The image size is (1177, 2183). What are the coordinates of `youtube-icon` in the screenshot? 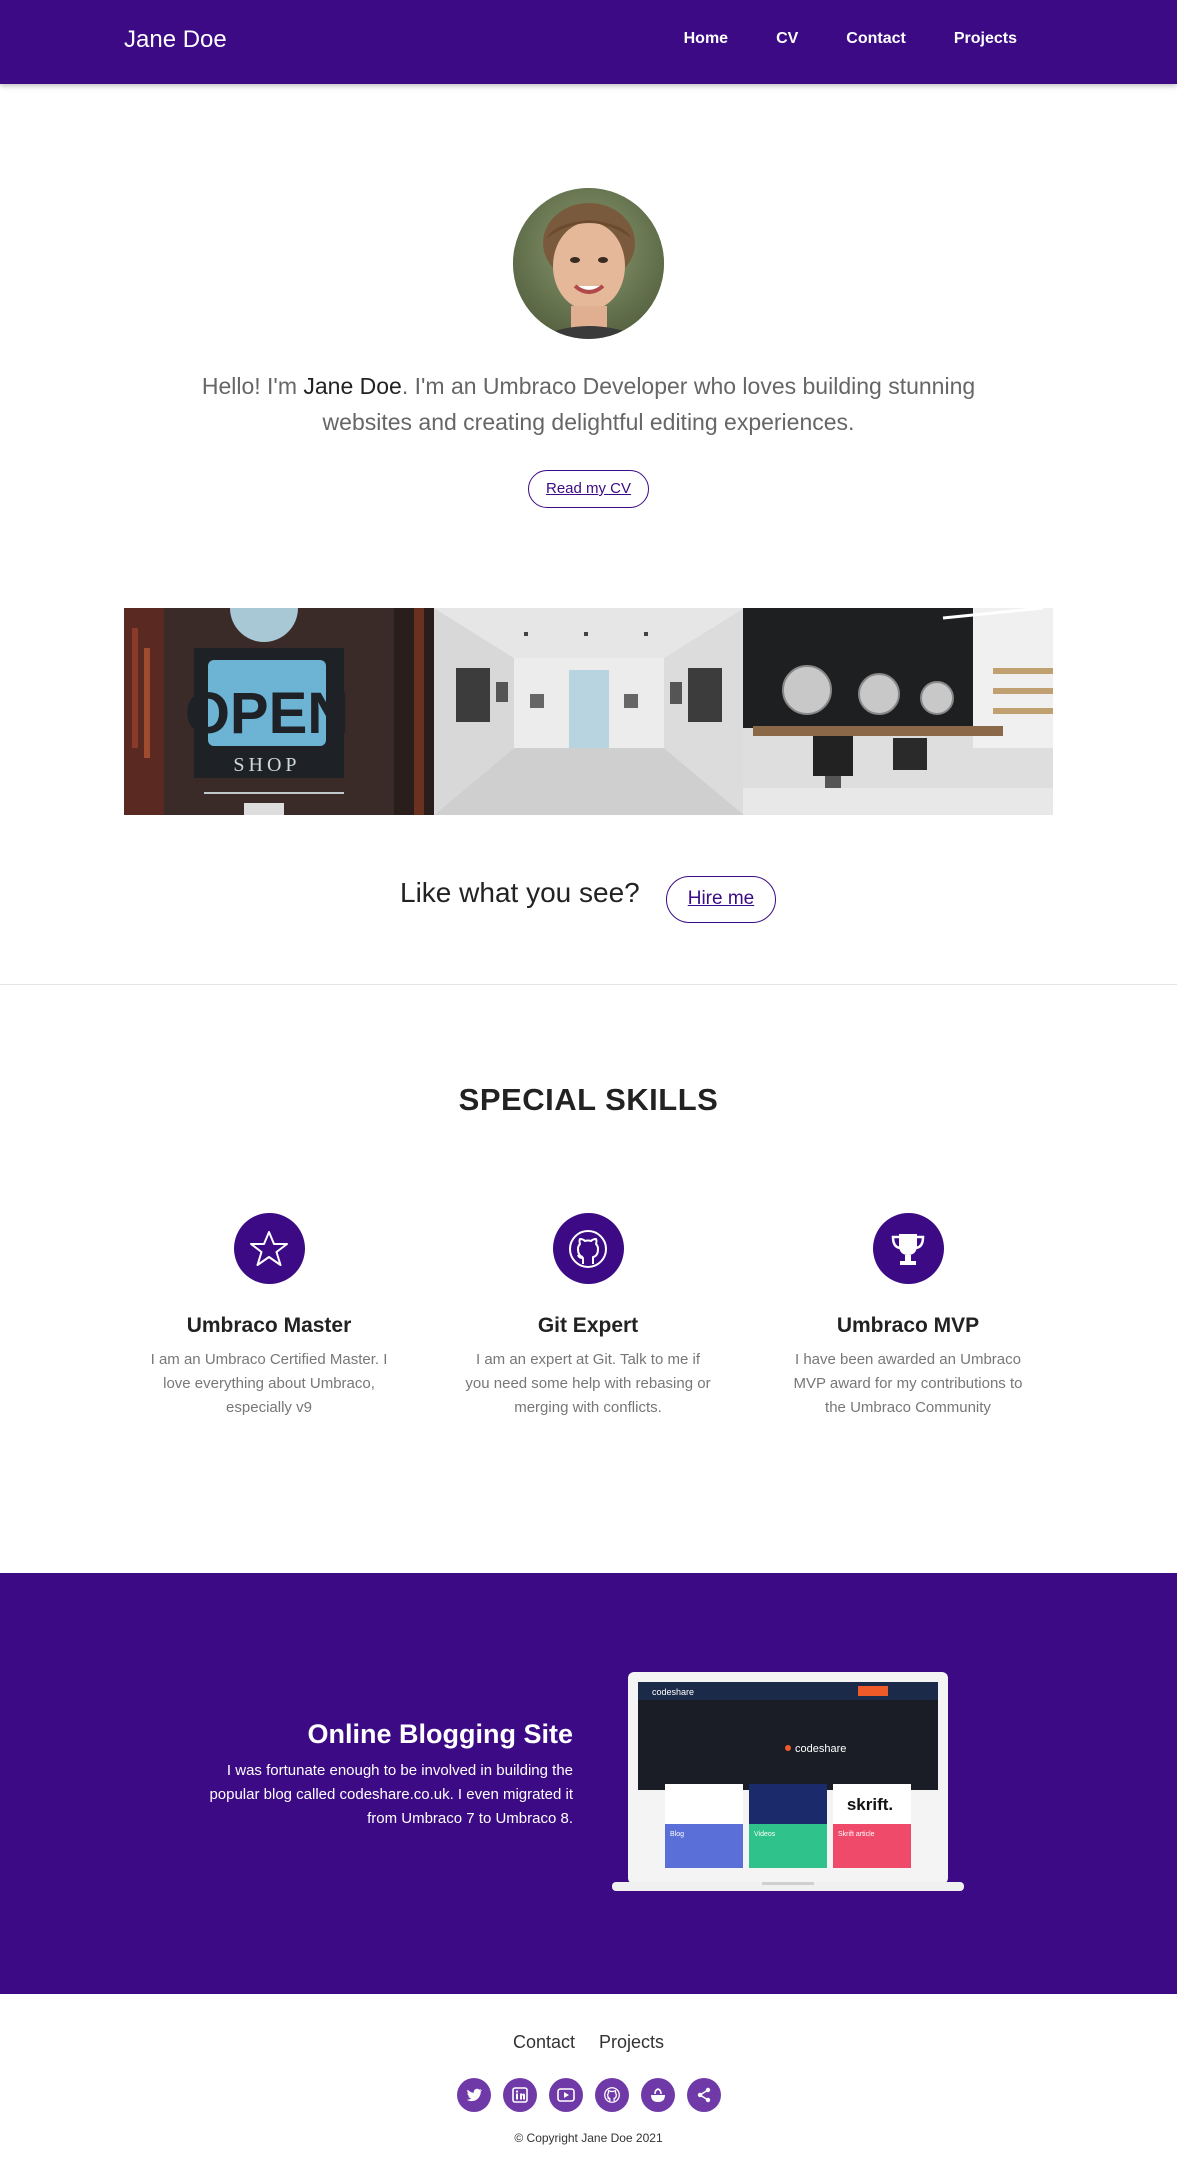 It's located at (565, 2095).